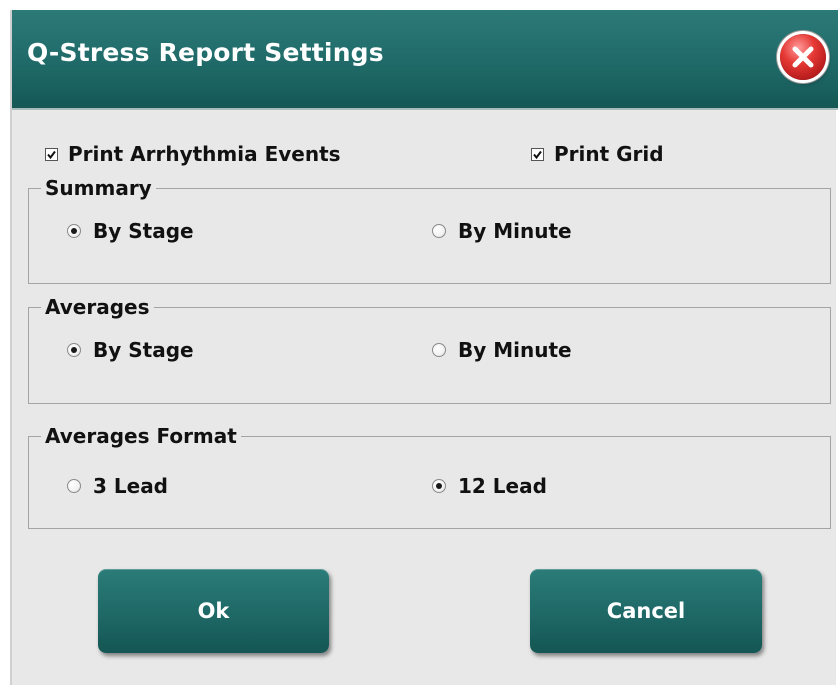  I want to click on averages-format-12-lead-label: 12 Lead, so click(502, 486).